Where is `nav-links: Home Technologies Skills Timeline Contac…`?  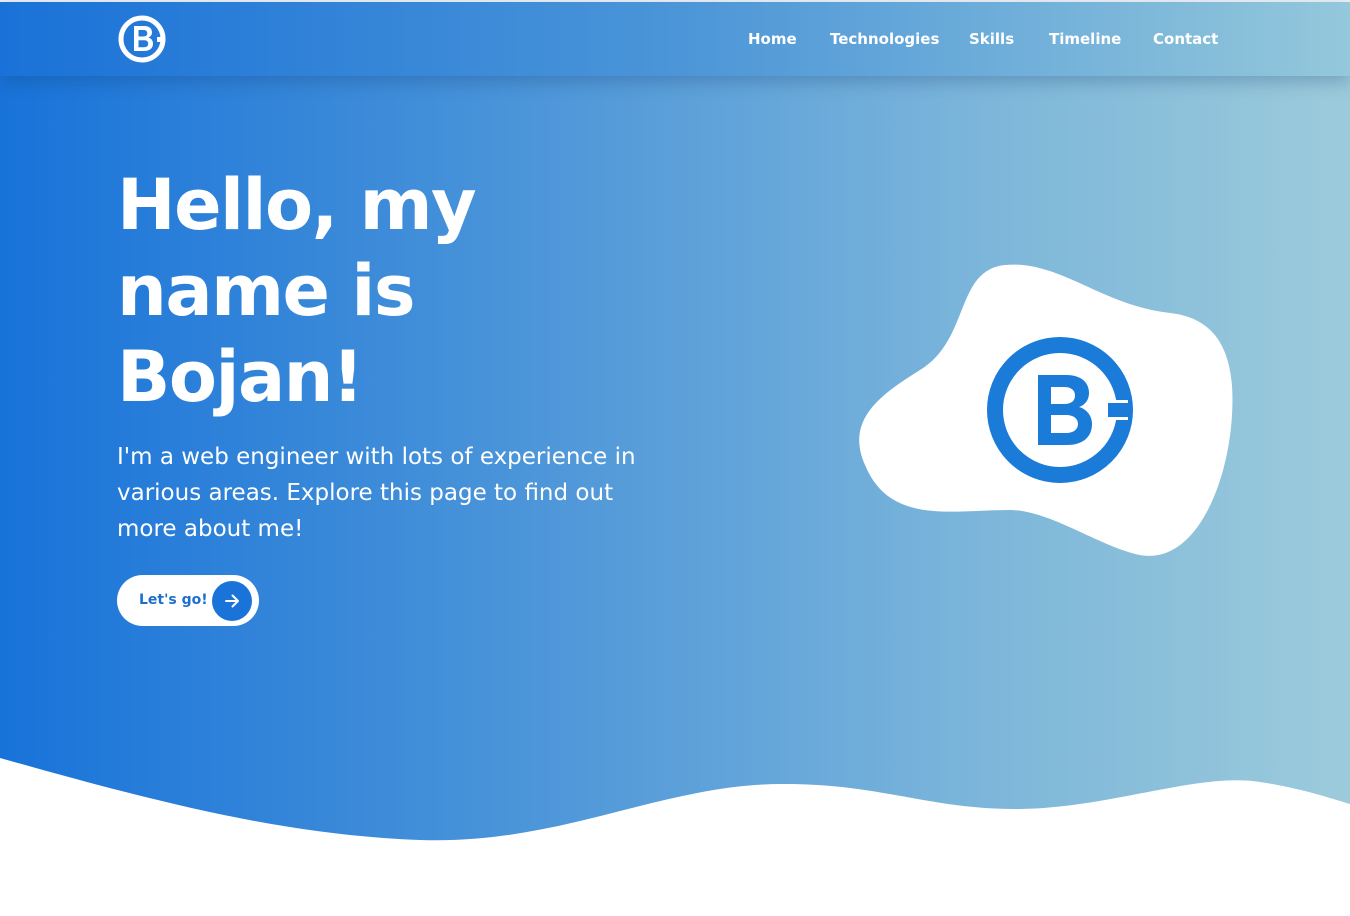 nav-links: Home Technologies Skills Timeline Contac… is located at coordinates (675, 39).